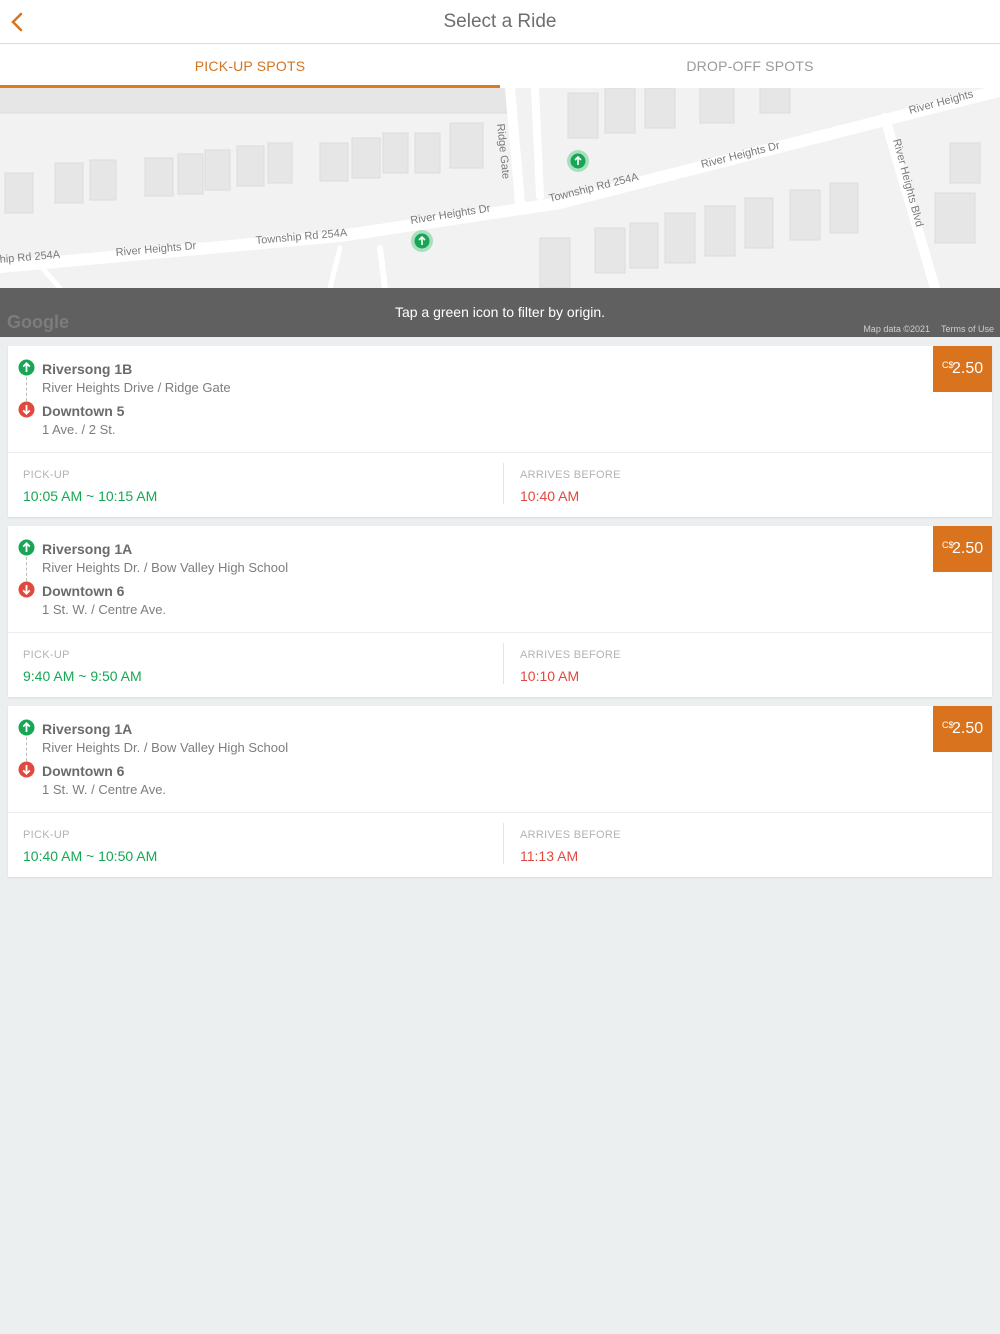 Image resolution: width=1000 pixels, height=1334 pixels. I want to click on arrival-time: 10:40 AM, so click(550, 496).